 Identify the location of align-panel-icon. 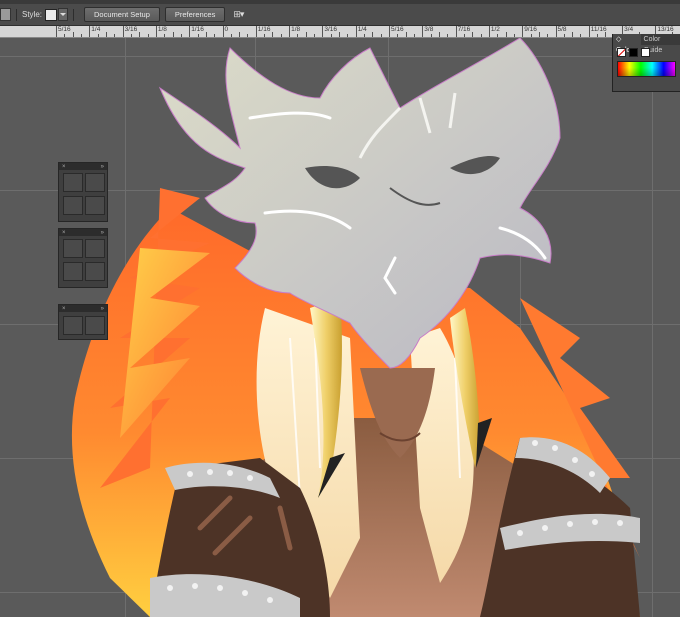
(73, 182).